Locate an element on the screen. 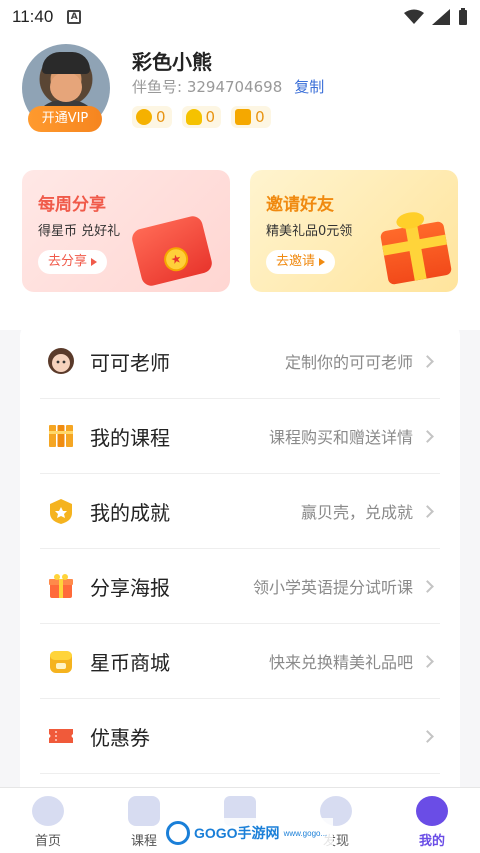 The height and width of the screenshot is (853, 480). status-time: 11:40 is located at coordinates (33, 16).